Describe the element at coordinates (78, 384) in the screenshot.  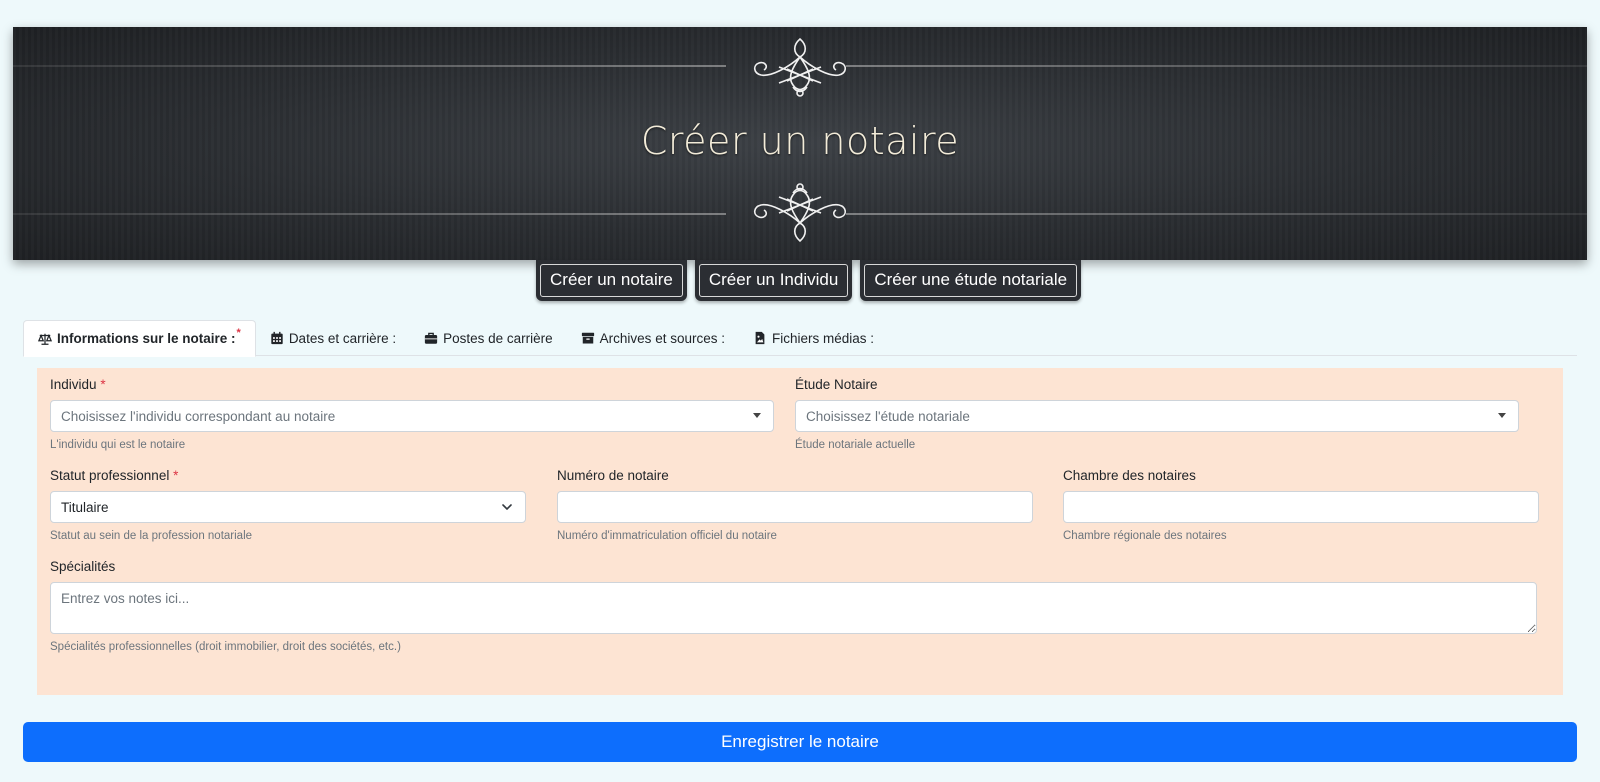
I see `individu-label: Individu *` at that location.